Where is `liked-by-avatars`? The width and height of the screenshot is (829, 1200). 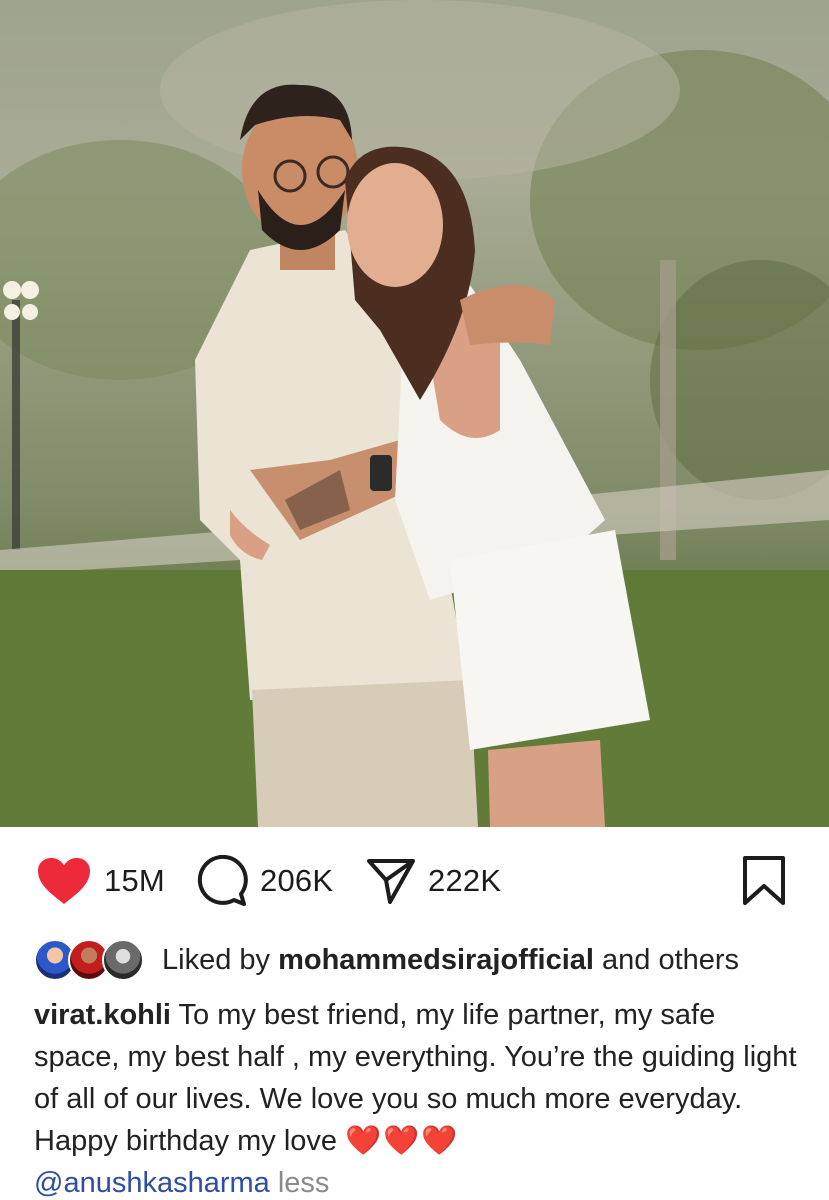 liked-by-avatars is located at coordinates (90, 960).